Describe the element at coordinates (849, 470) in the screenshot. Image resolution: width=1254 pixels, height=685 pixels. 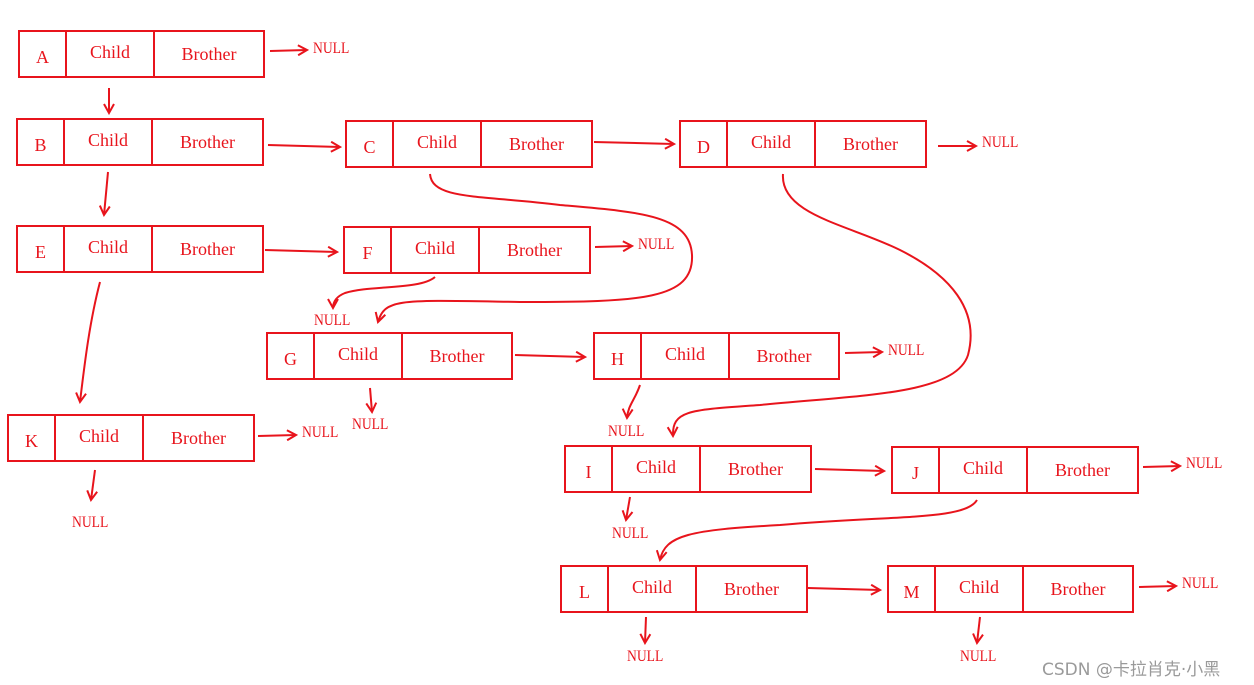
I see `arrow-i-brother-j` at that location.